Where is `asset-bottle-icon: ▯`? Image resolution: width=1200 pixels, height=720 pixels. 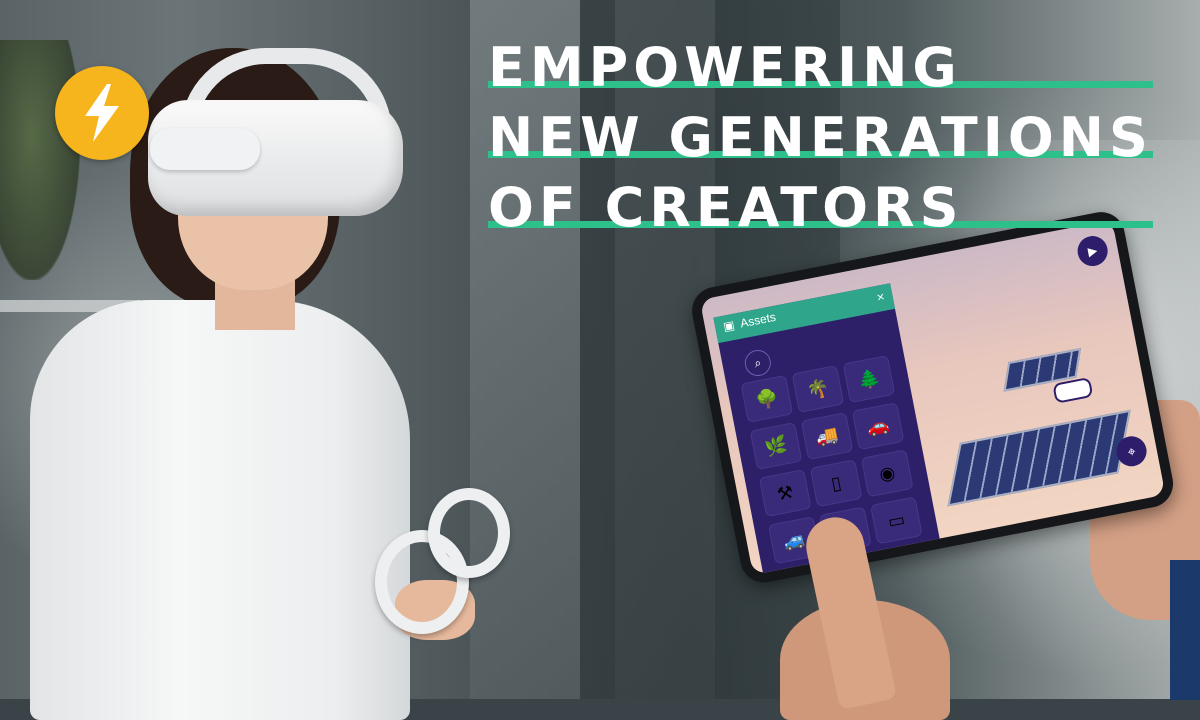 asset-bottle-icon: ▯ is located at coordinates (836, 483).